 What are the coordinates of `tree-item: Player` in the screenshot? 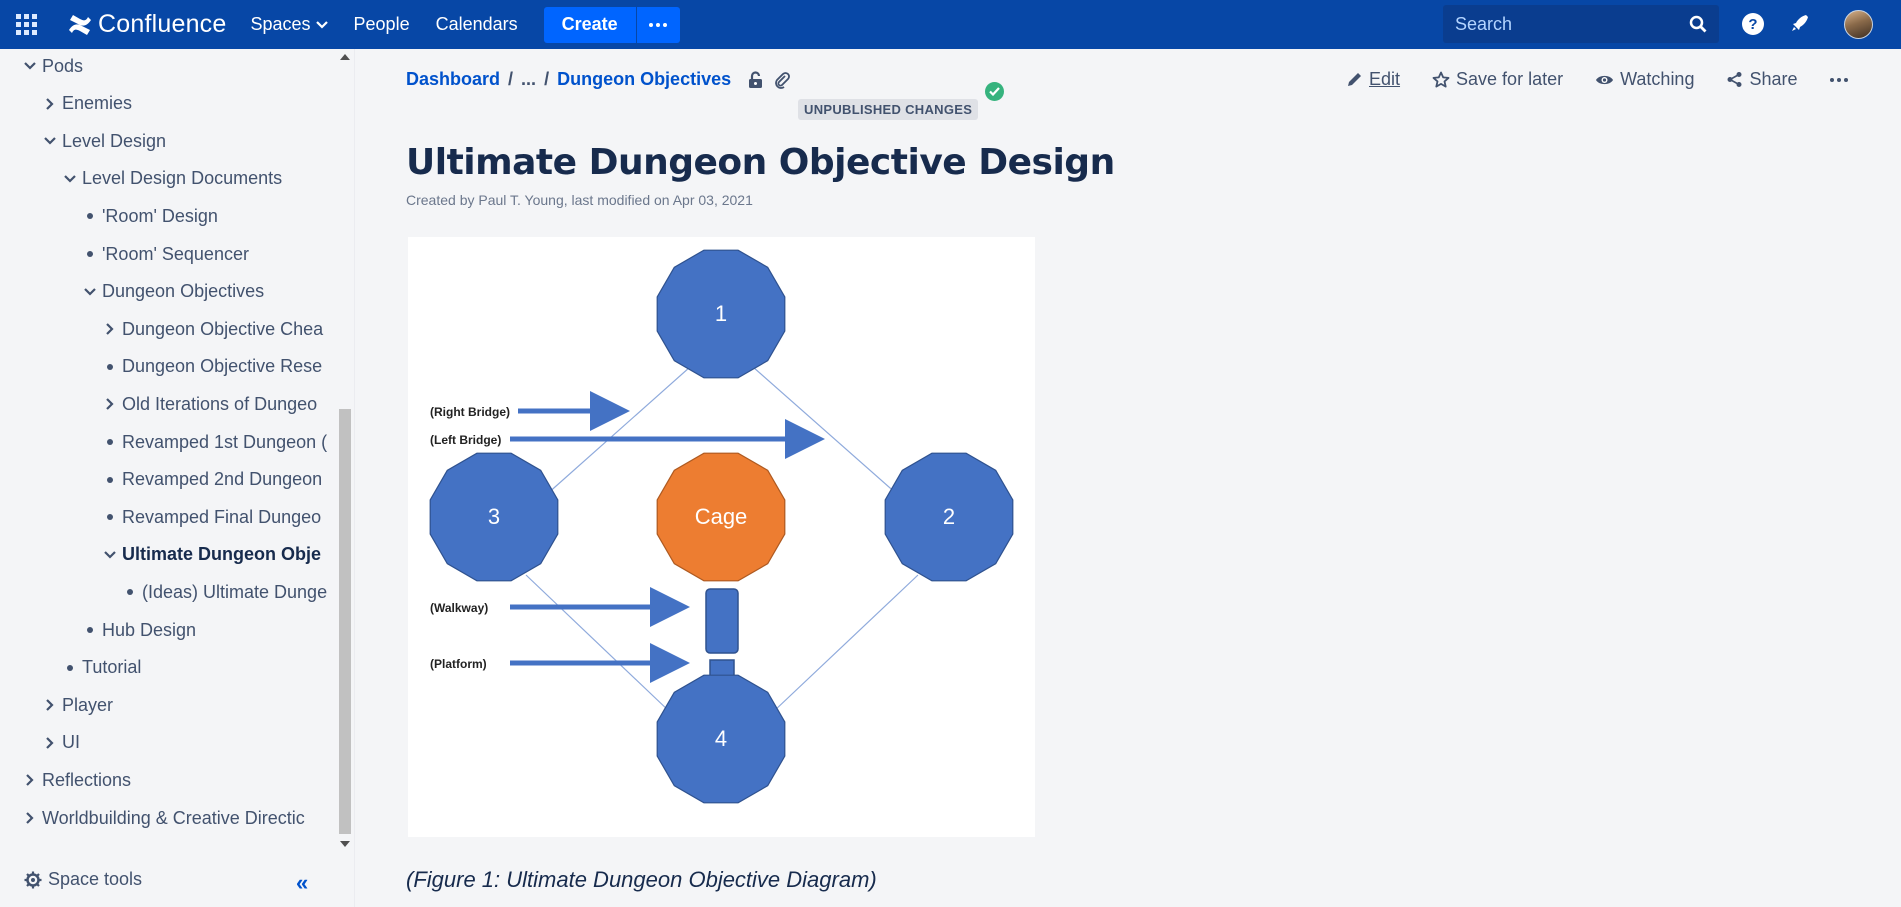 It's located at (76, 705).